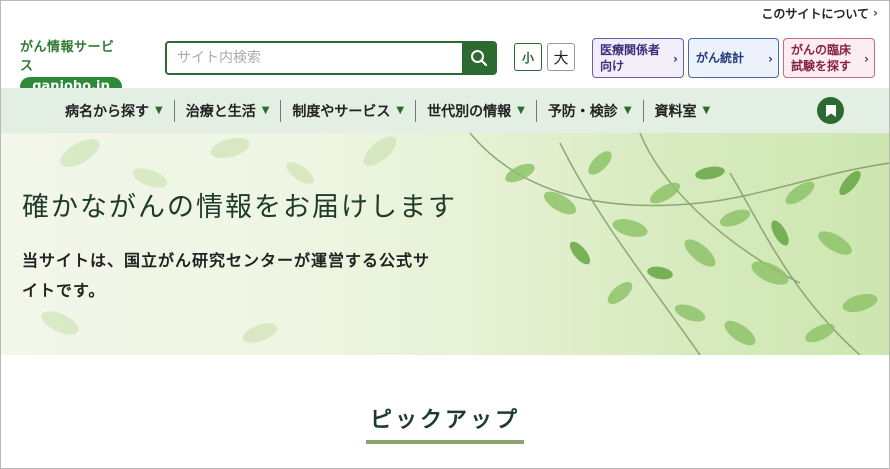 This screenshot has width=890, height=469. I want to click on logo-title: がん情報サービス, so click(67, 57).